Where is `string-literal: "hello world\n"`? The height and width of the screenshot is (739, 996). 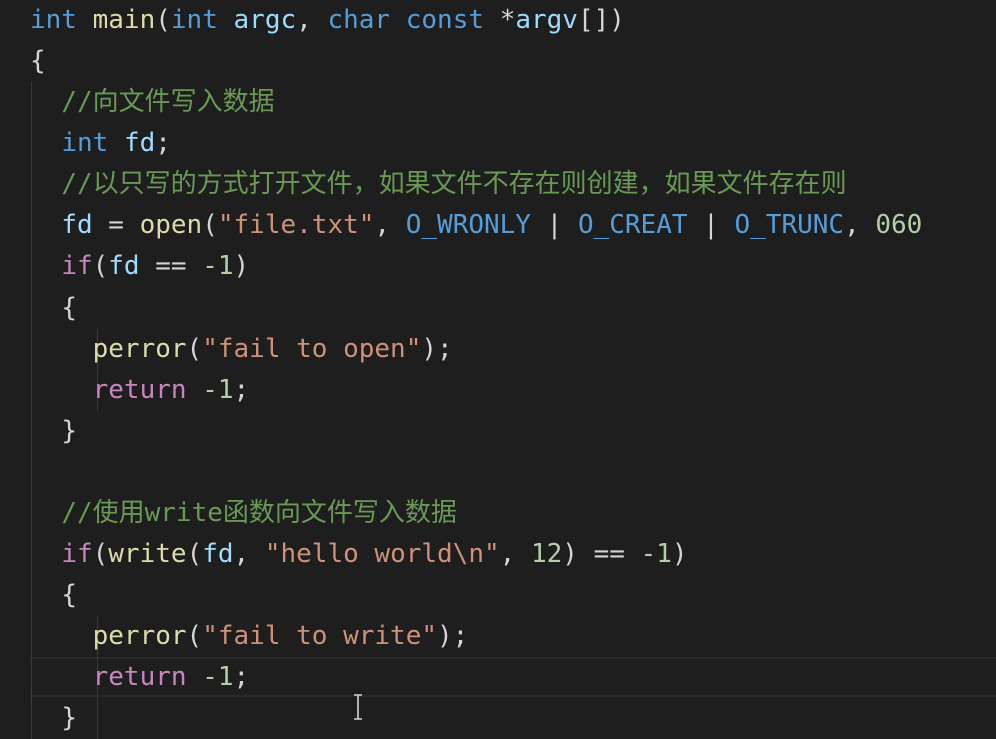 string-literal: "hello world\n" is located at coordinates (382, 554).